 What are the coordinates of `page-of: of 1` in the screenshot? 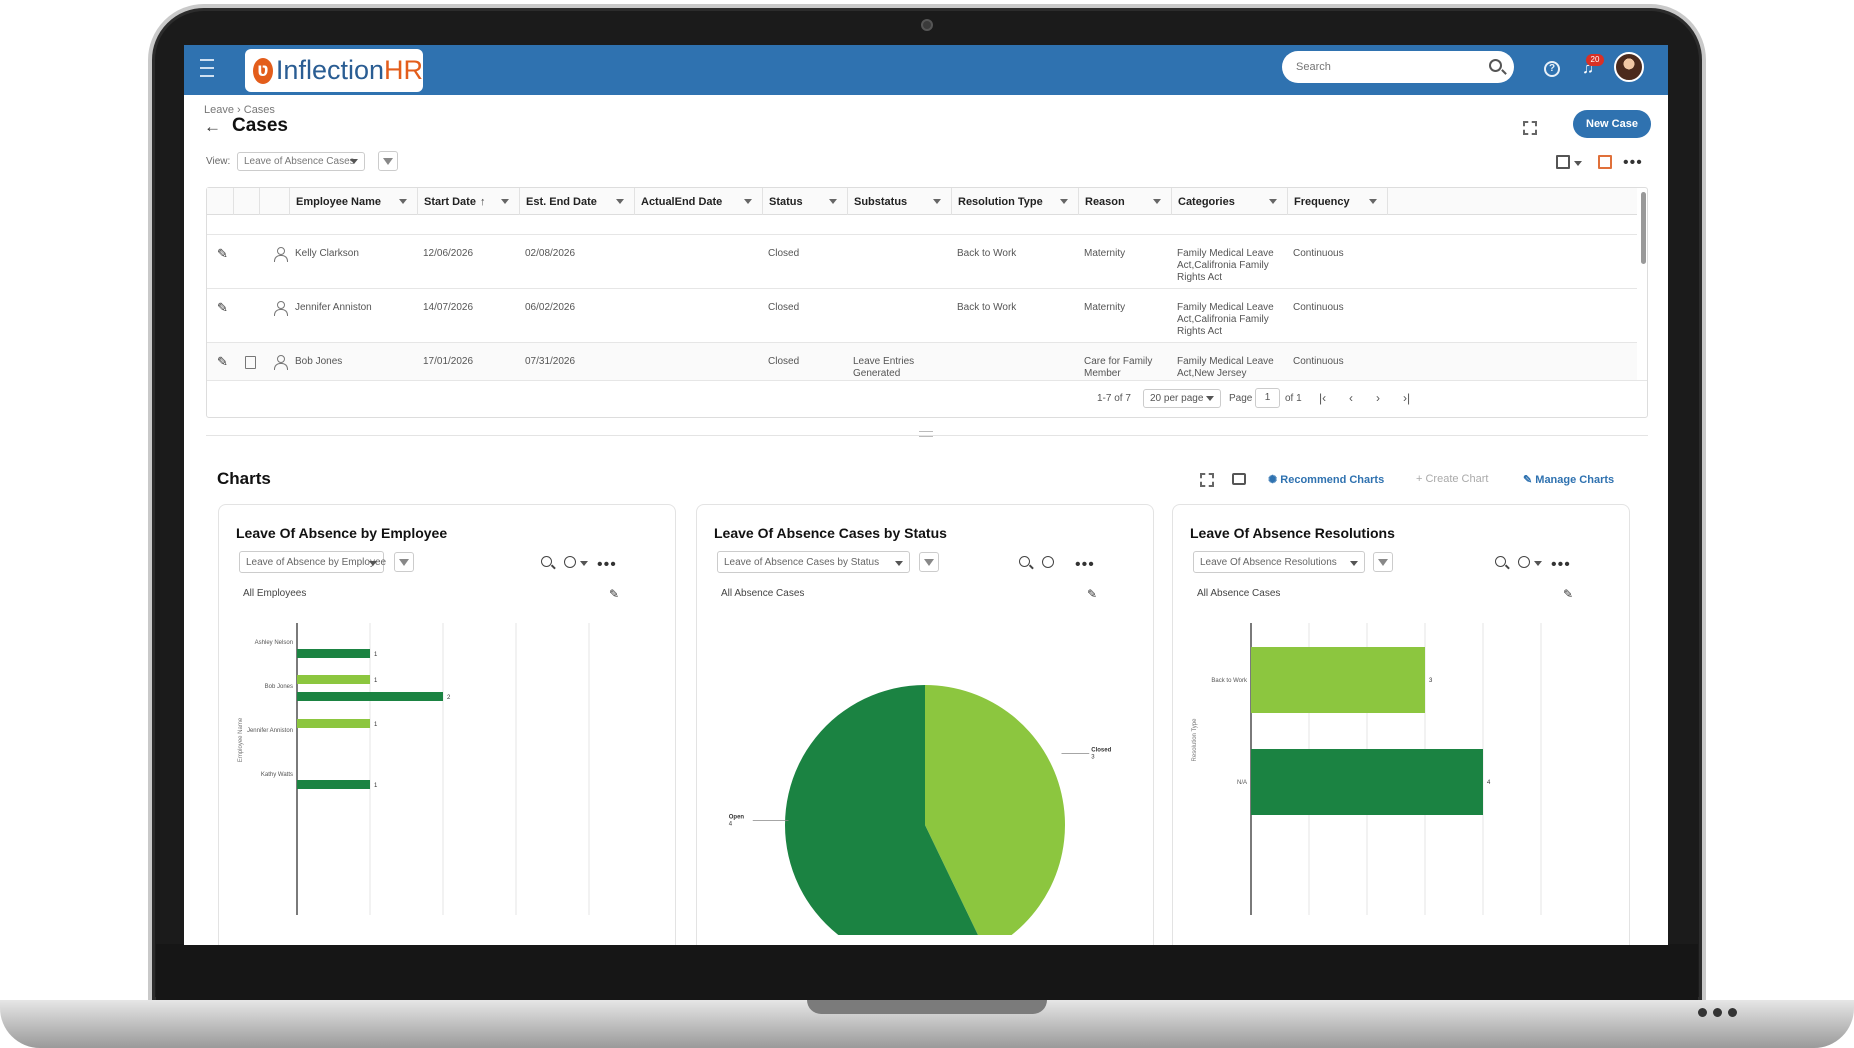 It's located at (1293, 398).